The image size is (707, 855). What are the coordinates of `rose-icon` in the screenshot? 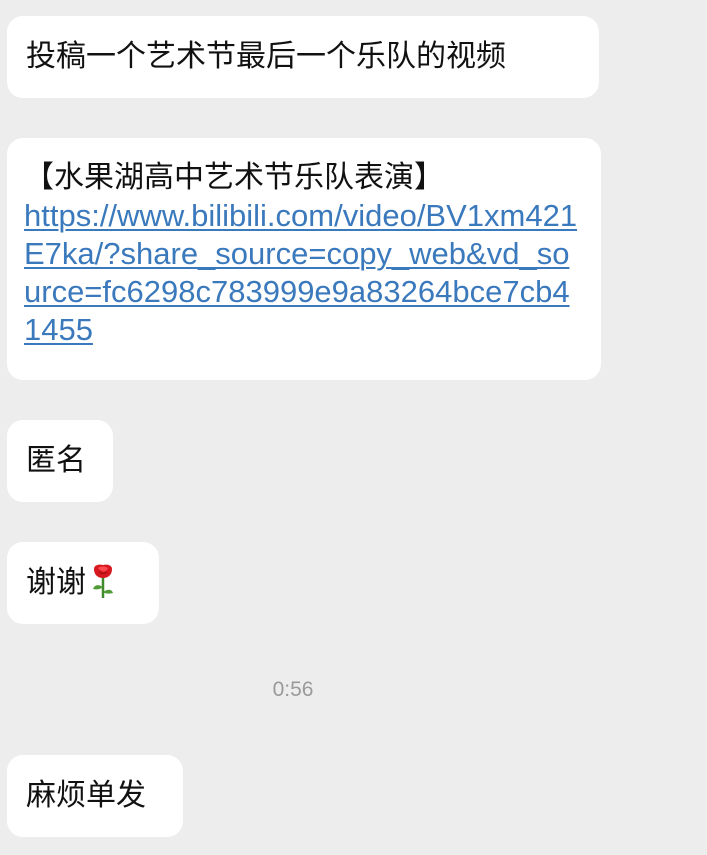 It's located at (103, 581).